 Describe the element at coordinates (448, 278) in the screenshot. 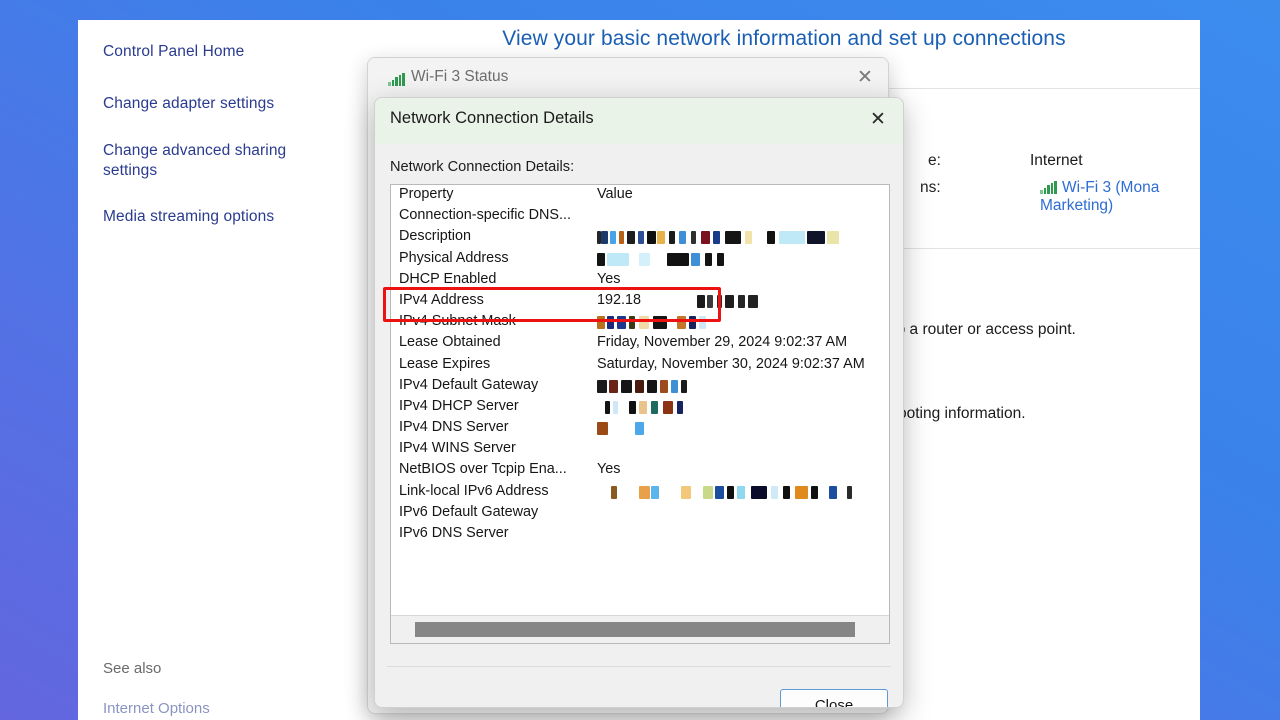

I see `property-name: DHCP Enabled` at that location.